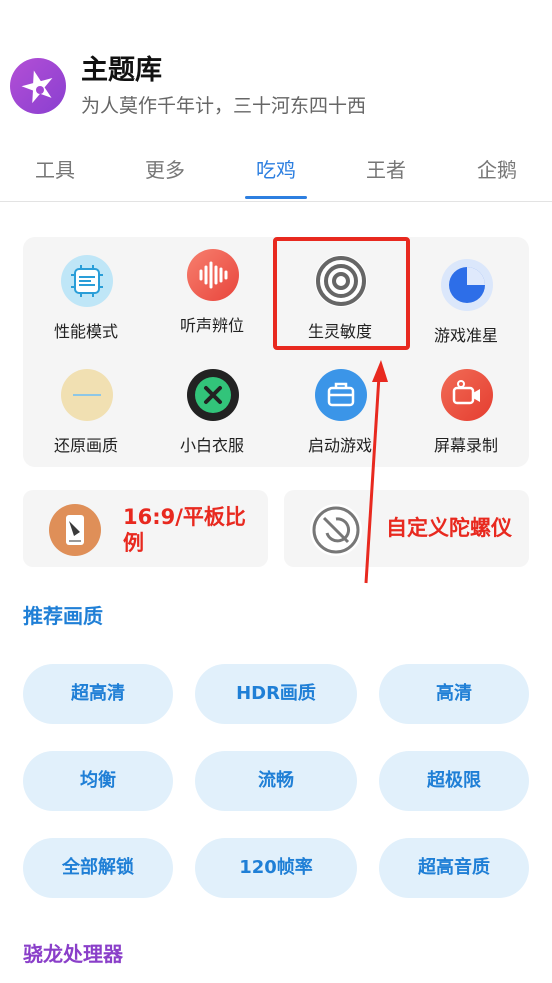 The height and width of the screenshot is (983, 552). I want to click on tool-label: 性能模式, so click(85, 331).